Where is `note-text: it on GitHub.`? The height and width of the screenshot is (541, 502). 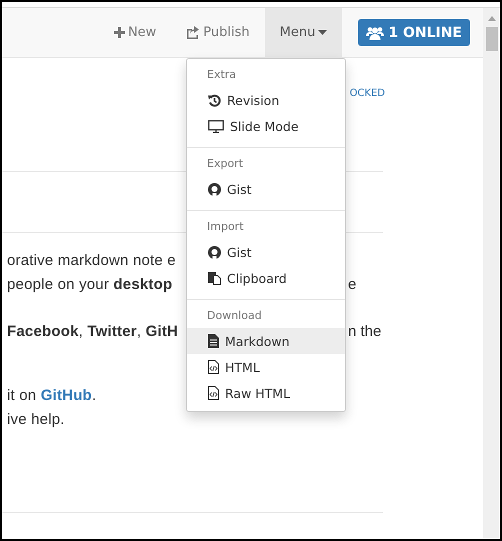
note-text: it on GitHub. is located at coordinates (51, 396).